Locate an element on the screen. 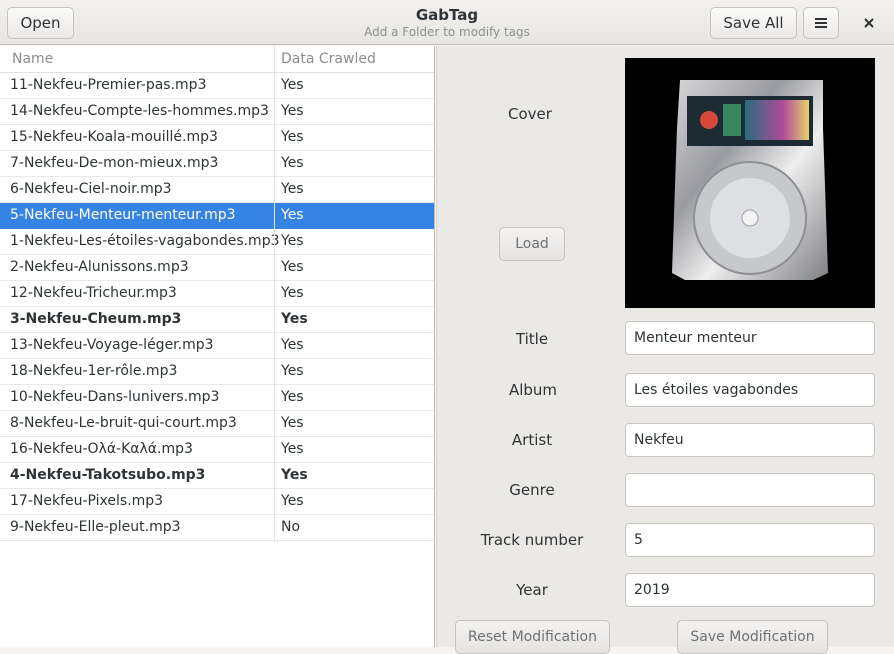  genre-label: Genre is located at coordinates (532, 490).